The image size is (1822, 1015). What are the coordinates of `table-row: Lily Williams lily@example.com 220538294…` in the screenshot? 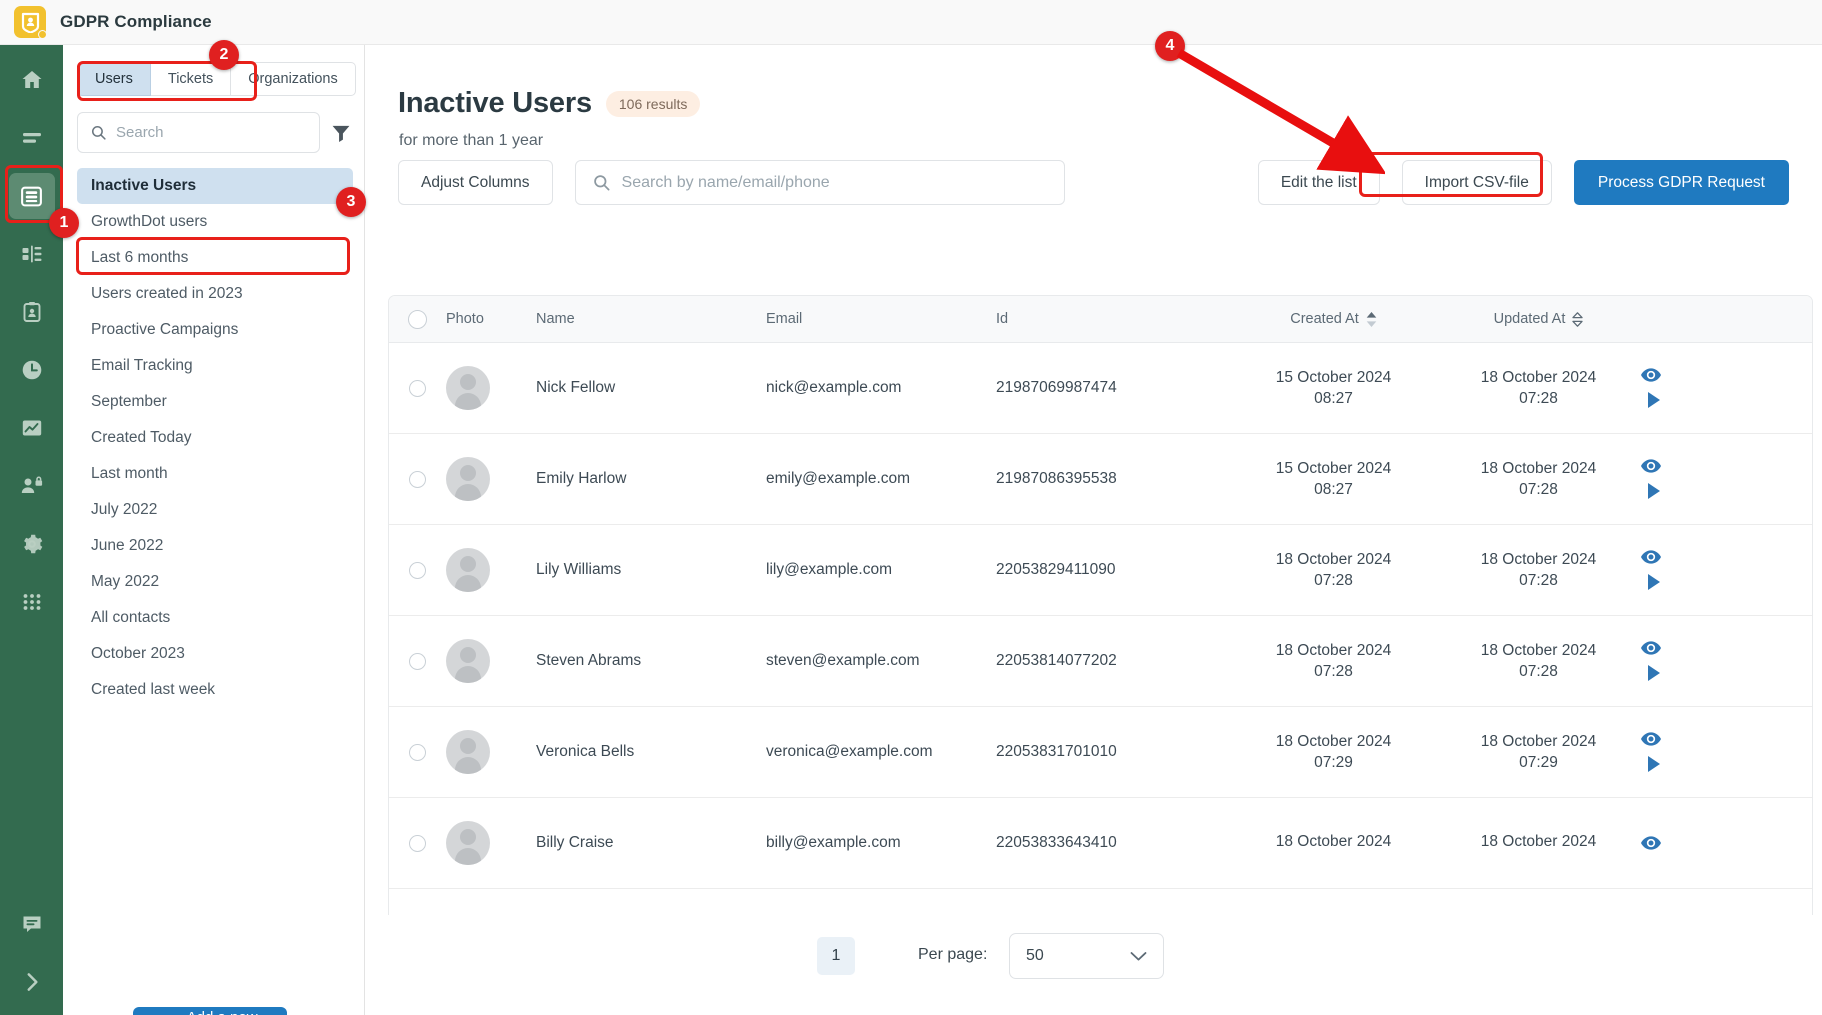 It's located at (1100, 570).